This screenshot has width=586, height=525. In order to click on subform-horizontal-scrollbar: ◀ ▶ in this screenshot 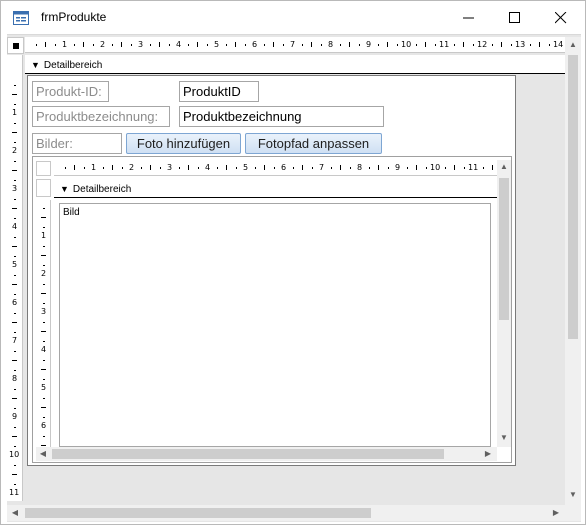, I will do `click(266, 454)`.